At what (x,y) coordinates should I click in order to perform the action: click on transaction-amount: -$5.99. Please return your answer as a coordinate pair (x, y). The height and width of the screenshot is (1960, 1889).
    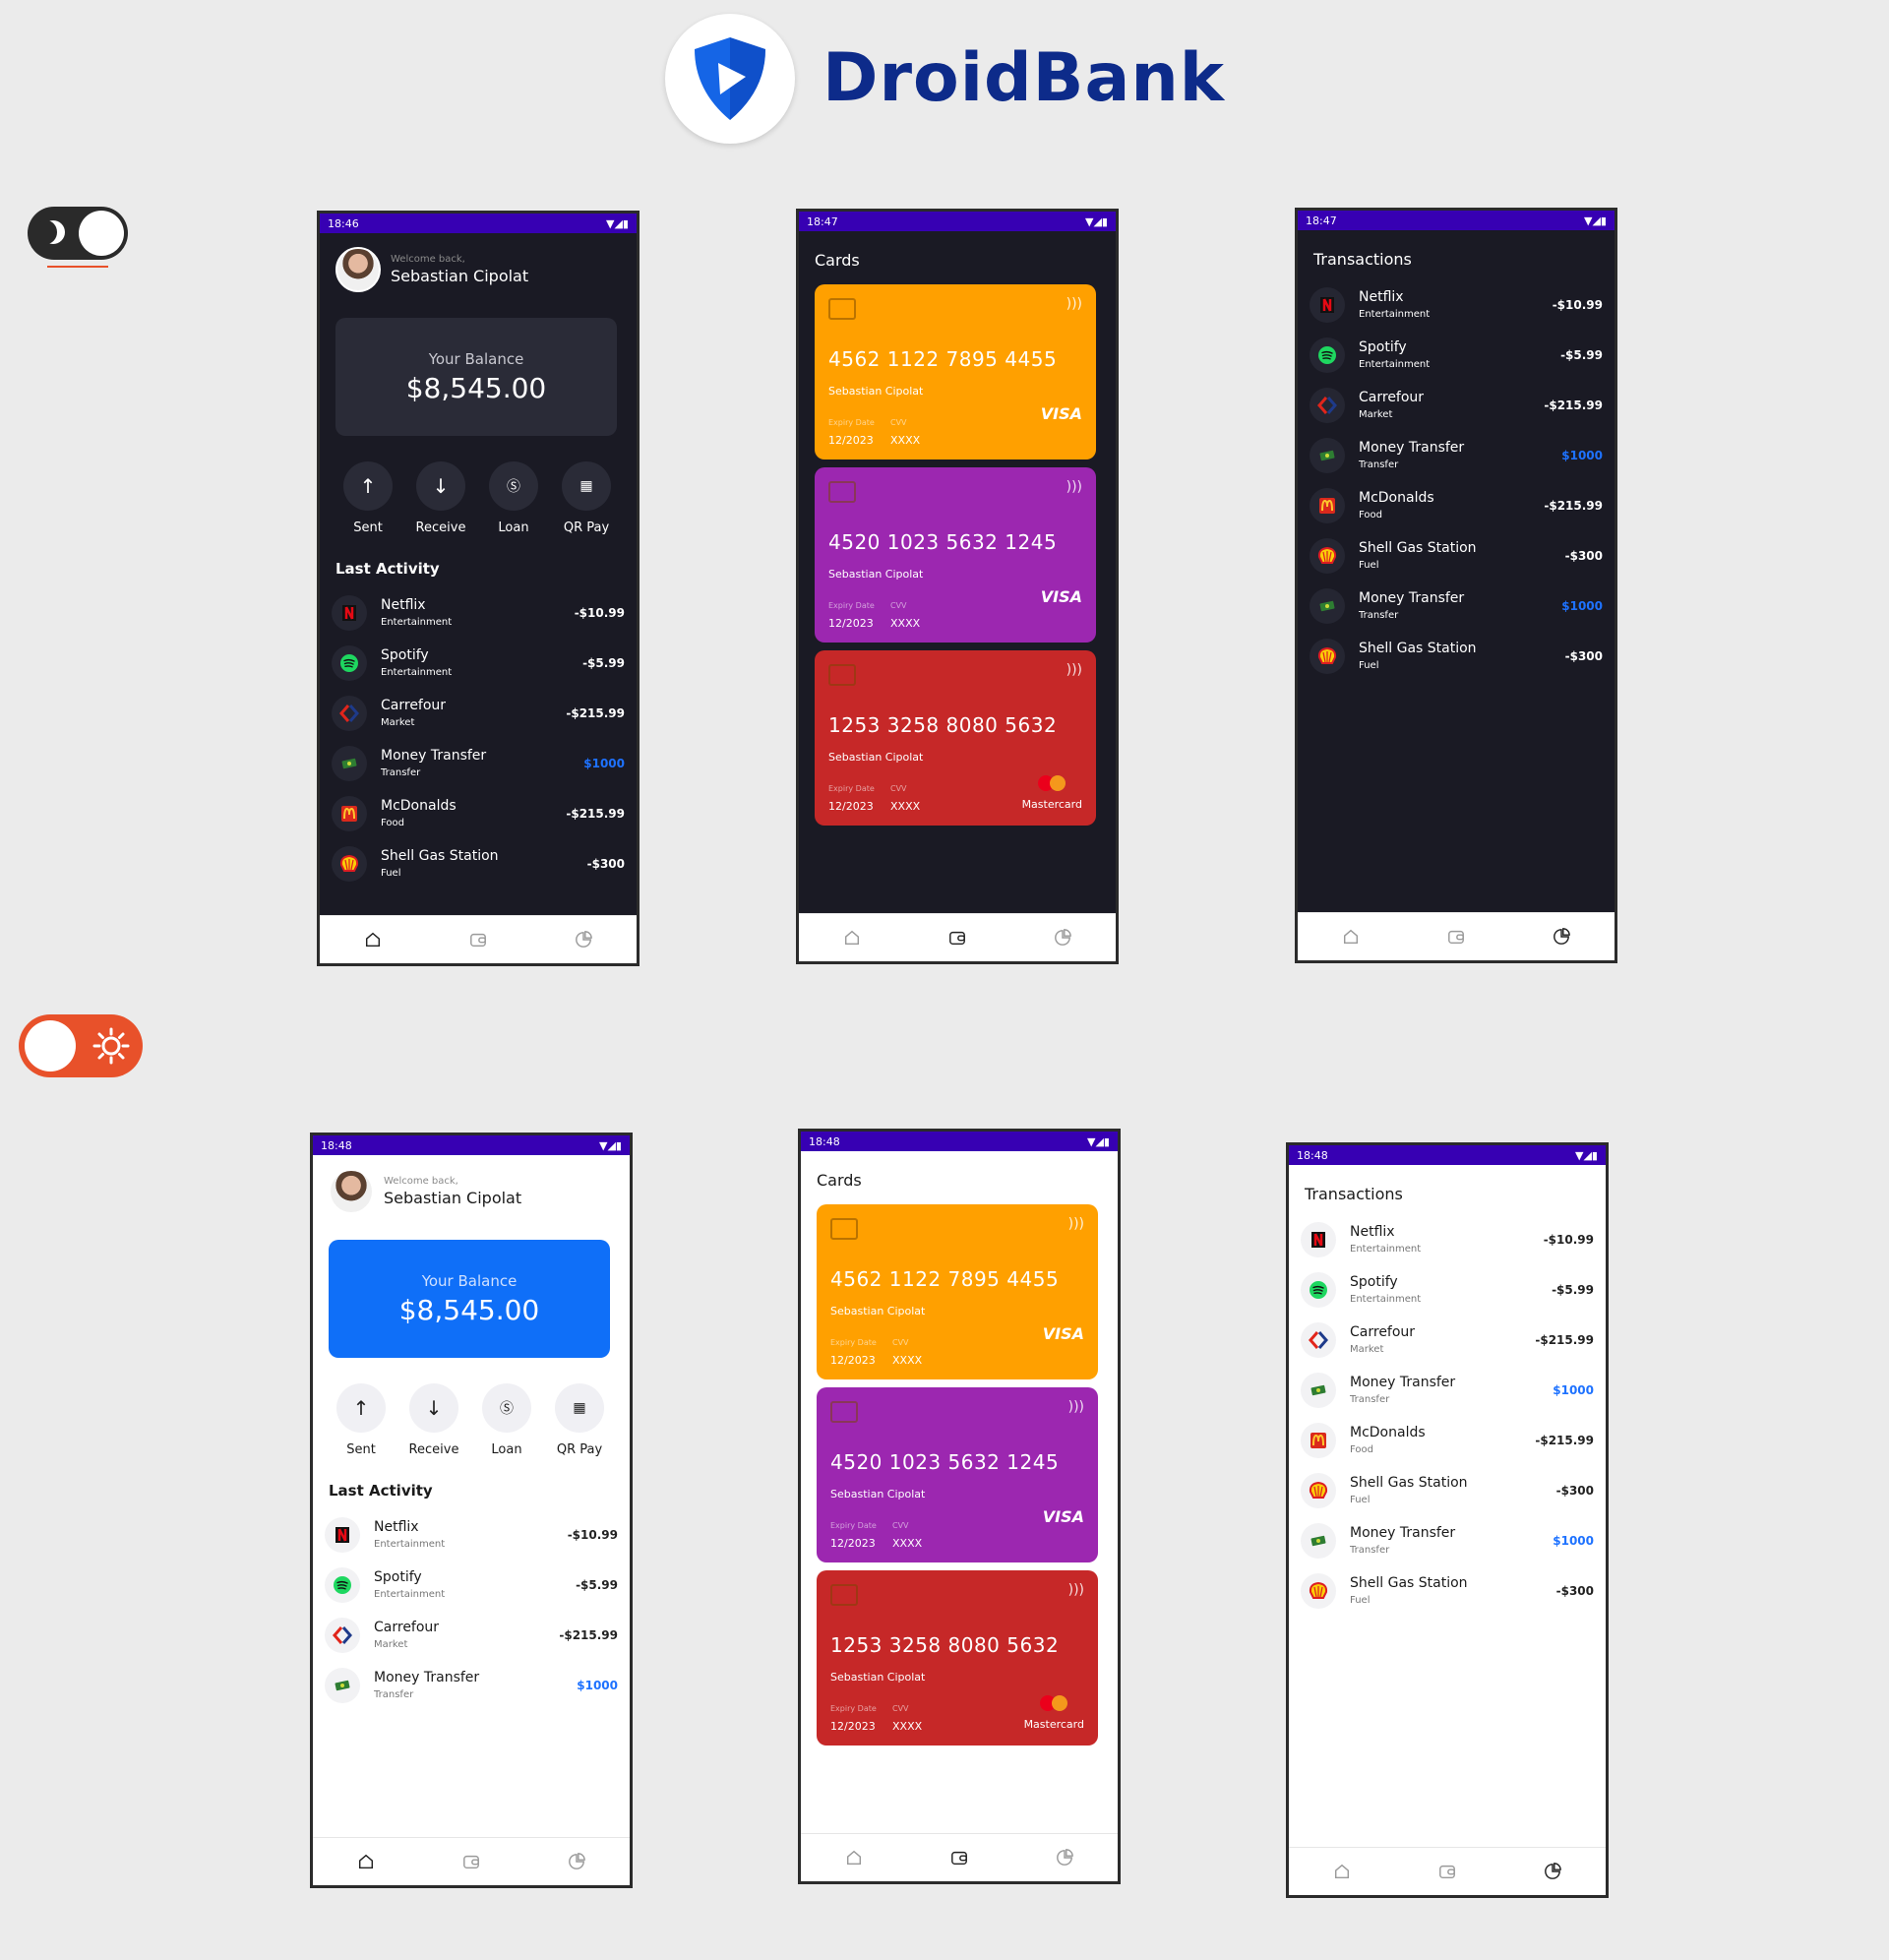
    Looking at the image, I should click on (1581, 354).